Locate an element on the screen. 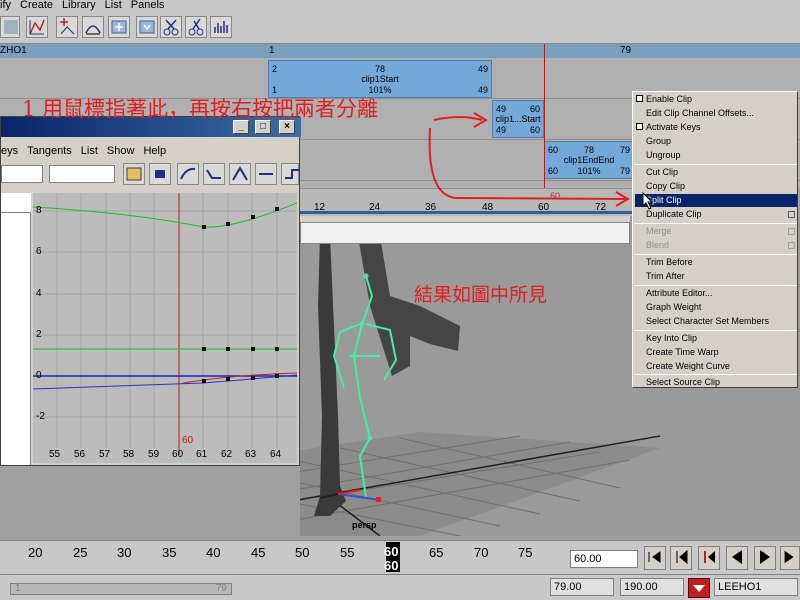  menu-item-select-source-clip: Select Source Clip is located at coordinates (683, 382).